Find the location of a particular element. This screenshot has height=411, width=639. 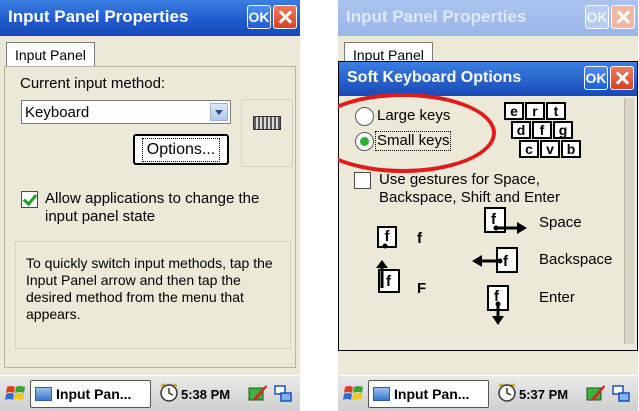

input-method-value: Keyboard is located at coordinates (57, 112).